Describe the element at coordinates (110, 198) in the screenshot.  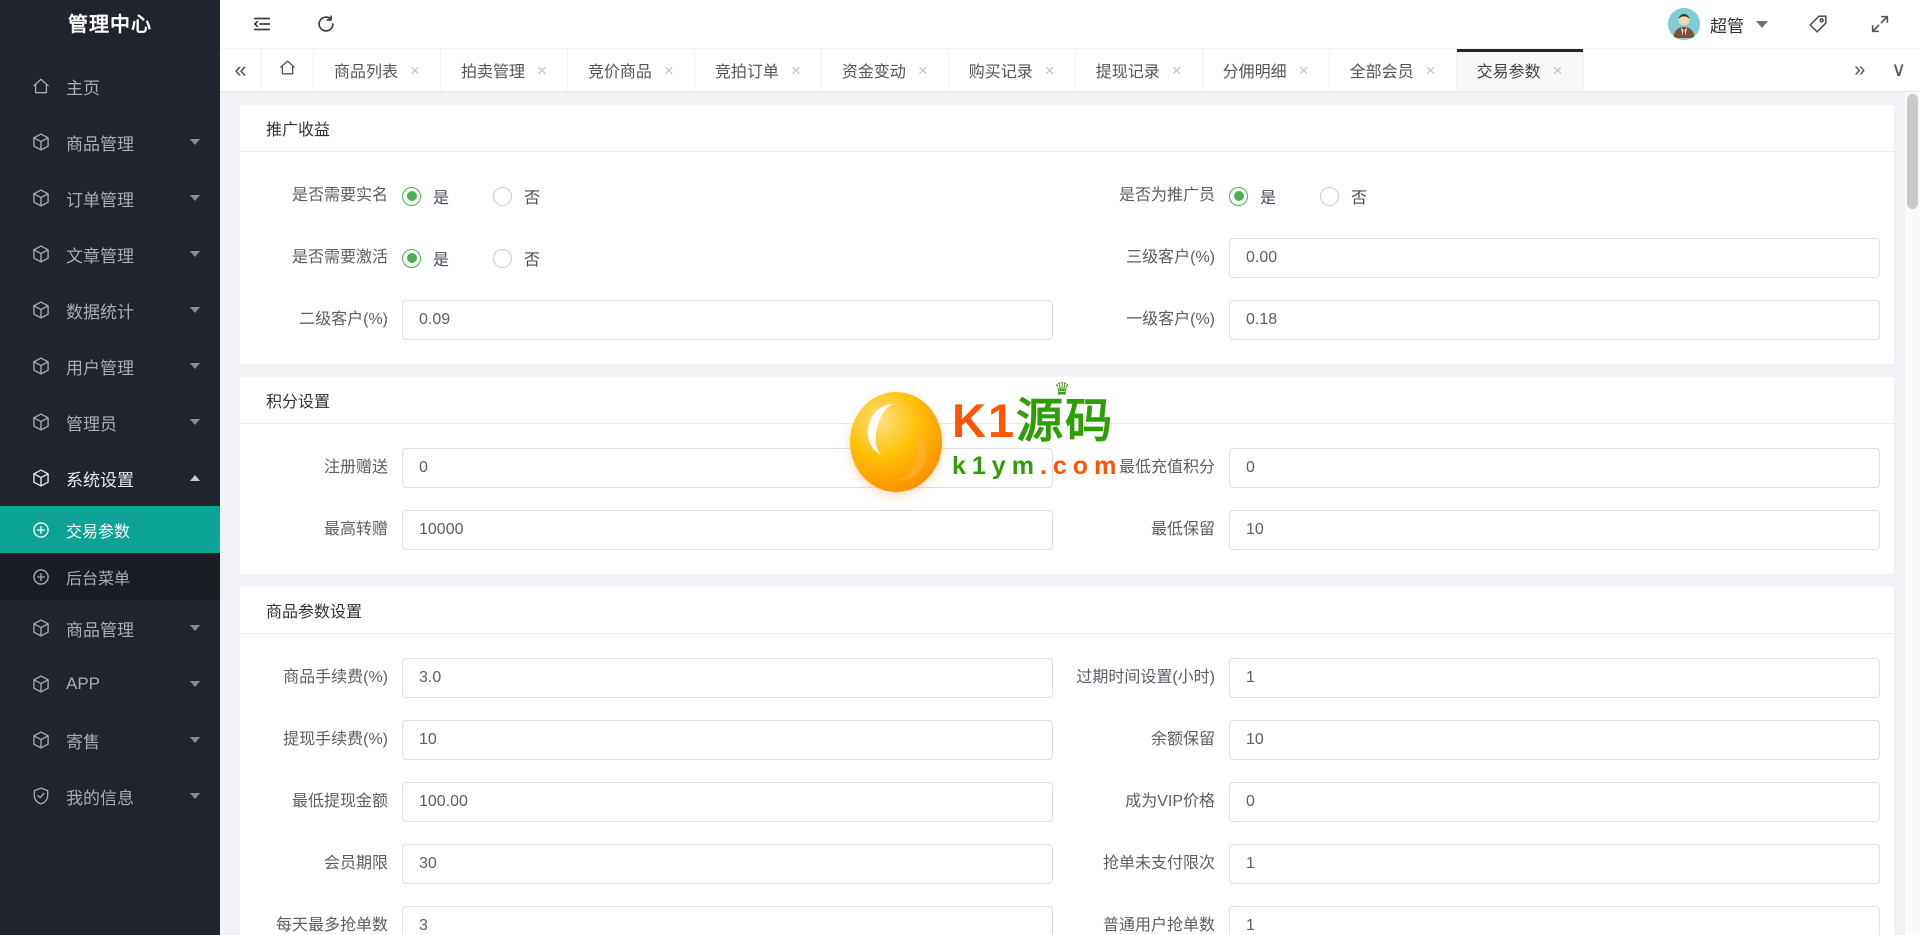
I see `sidebar-item-order-manage: 订单管理` at that location.